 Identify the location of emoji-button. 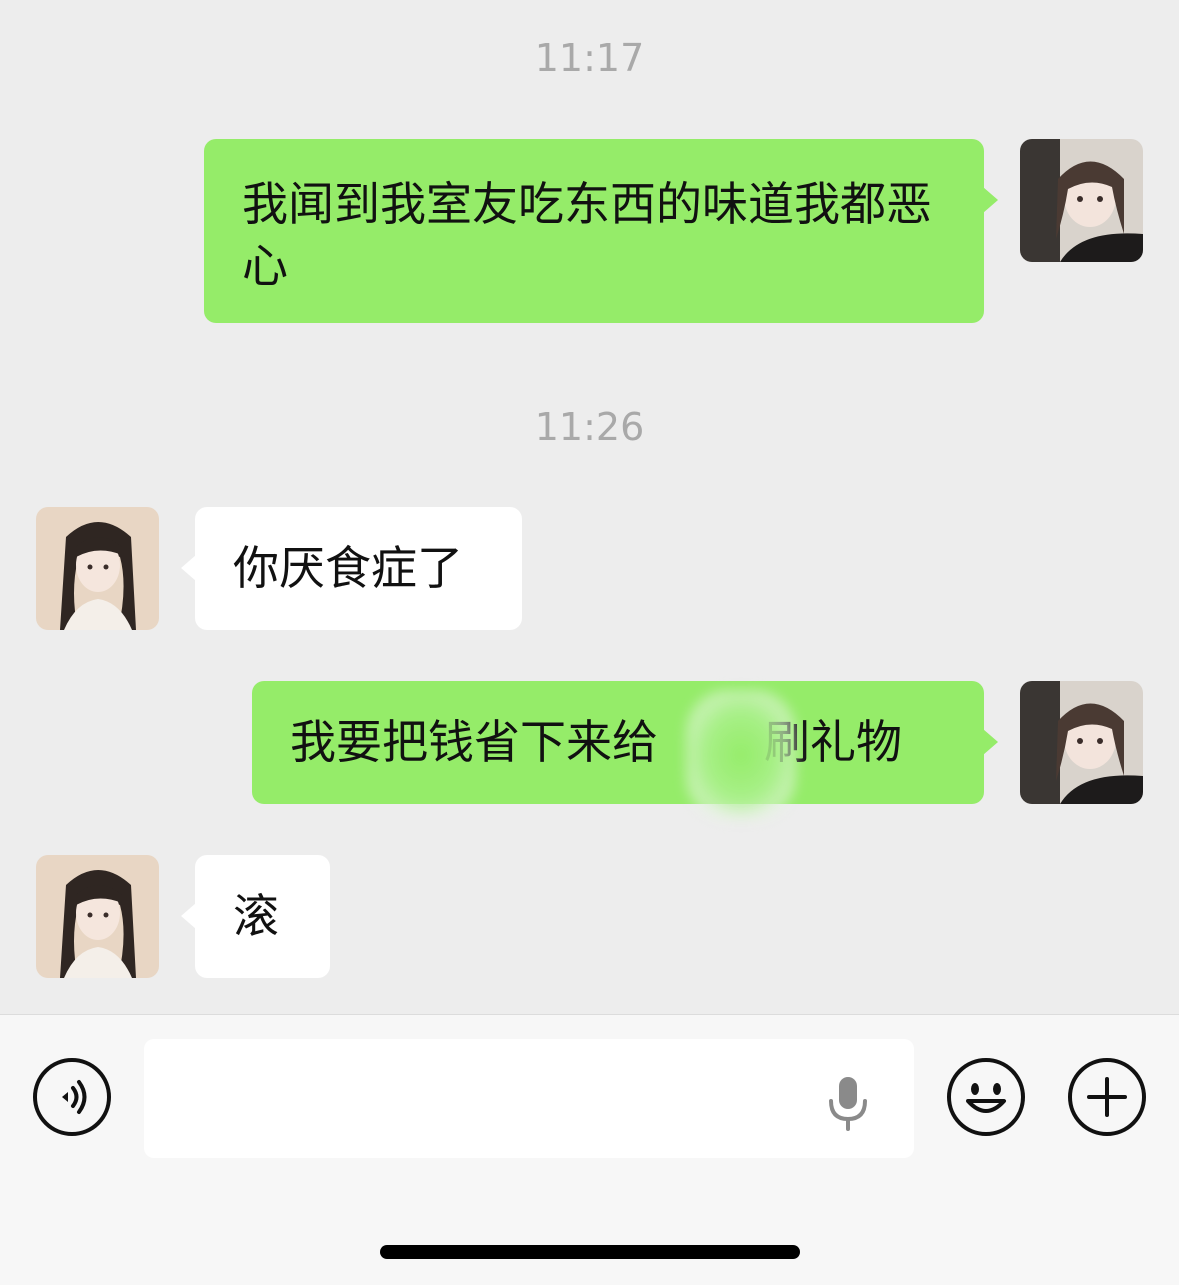
(986, 1097).